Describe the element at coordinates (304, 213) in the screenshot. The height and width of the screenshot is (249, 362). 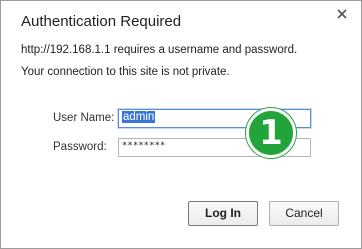
I see `cancel-button: Cancel` at that location.